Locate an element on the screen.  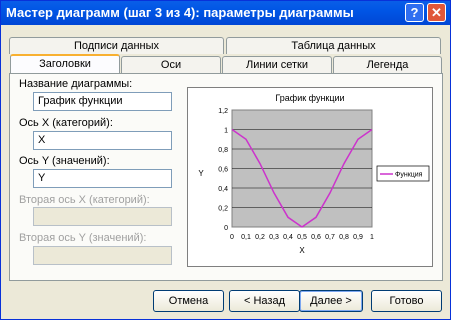
help-button: ? is located at coordinates (414, 12).